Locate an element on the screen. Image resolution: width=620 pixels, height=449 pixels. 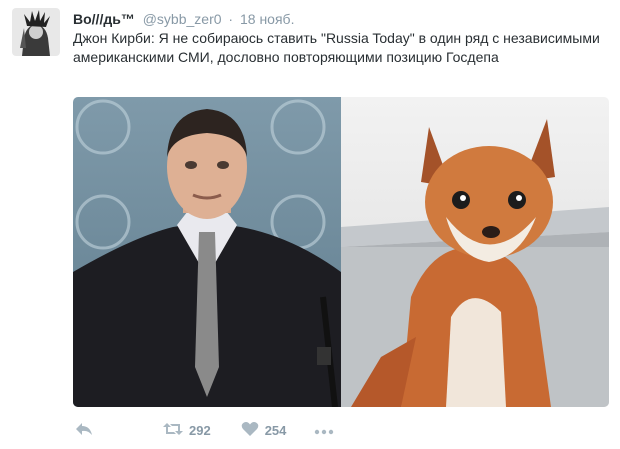
reply-icon is located at coordinates (84, 430).